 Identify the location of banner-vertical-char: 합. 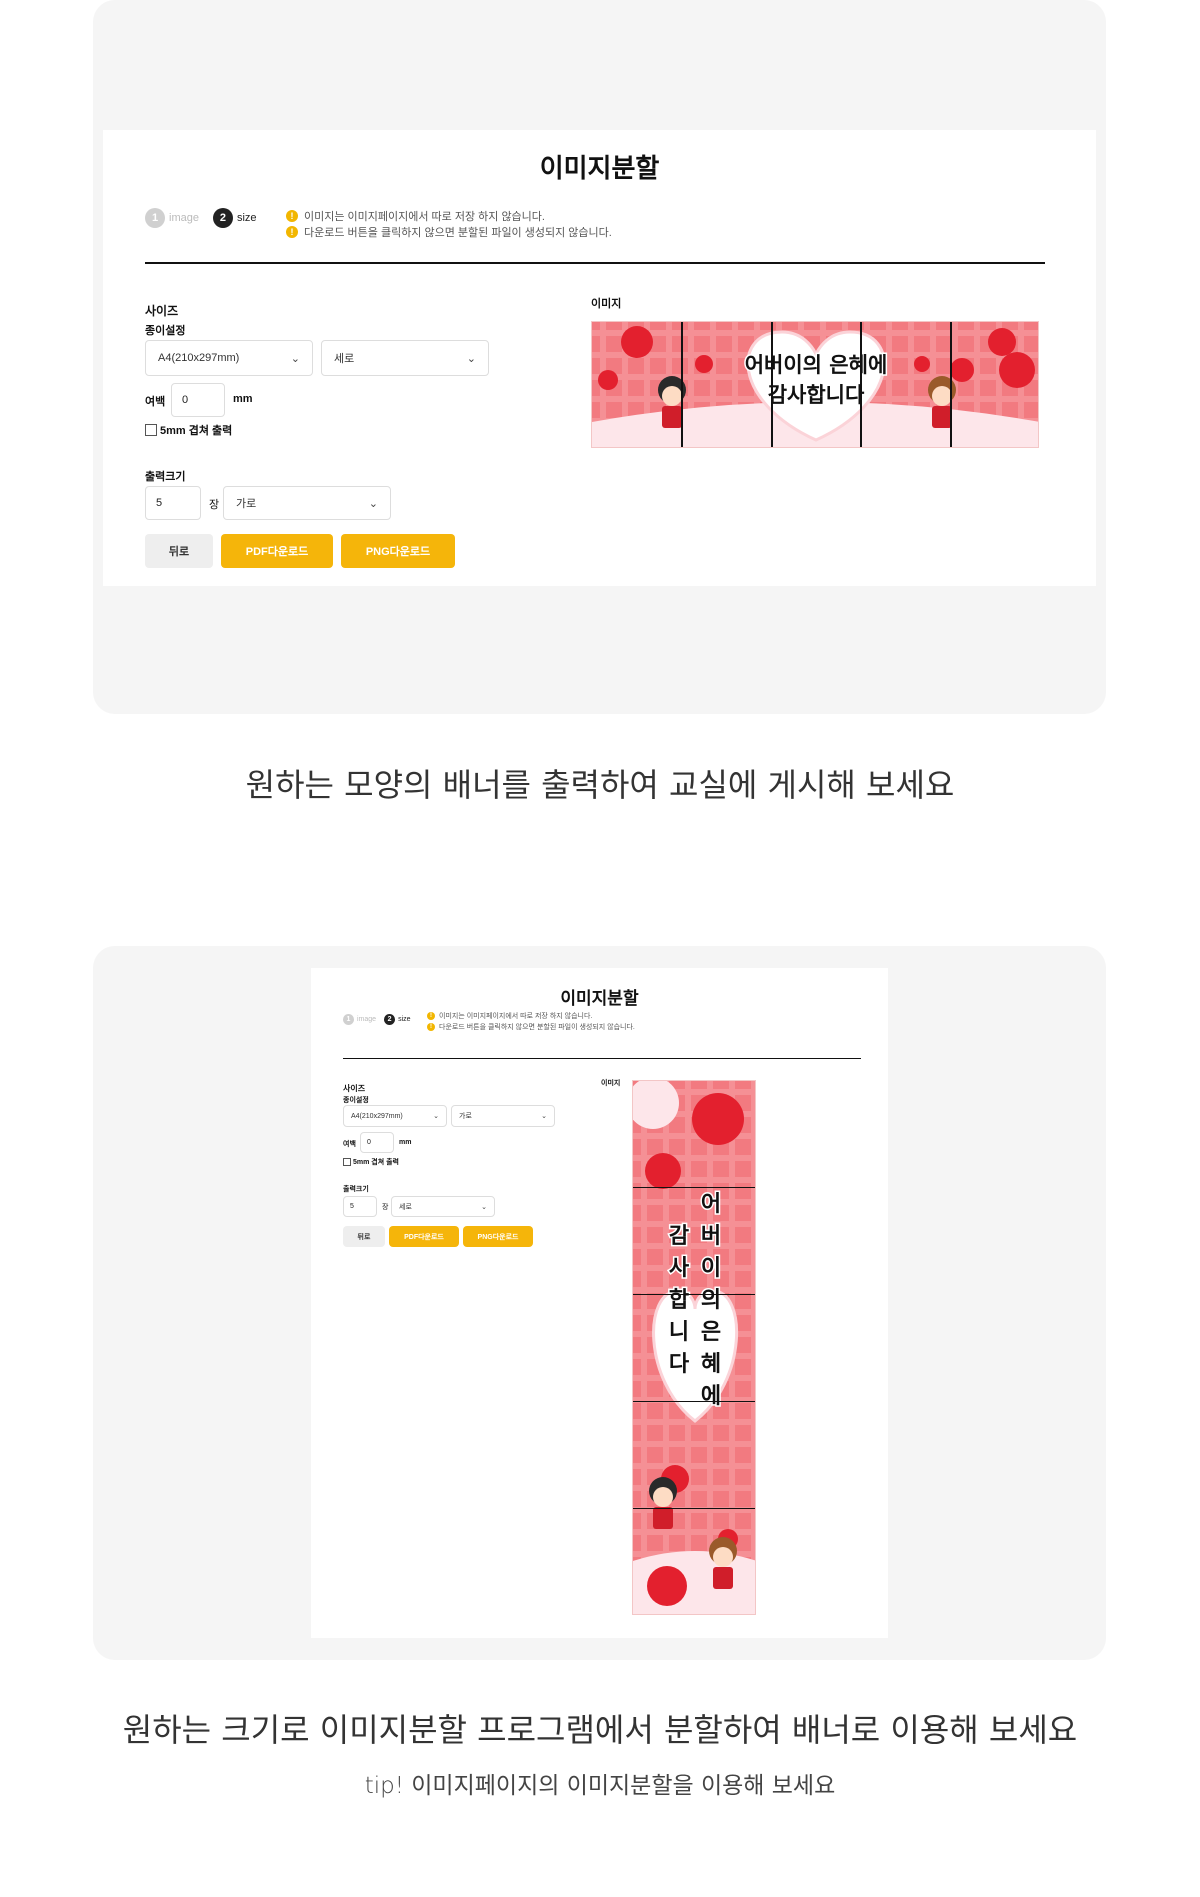
(679, 1300).